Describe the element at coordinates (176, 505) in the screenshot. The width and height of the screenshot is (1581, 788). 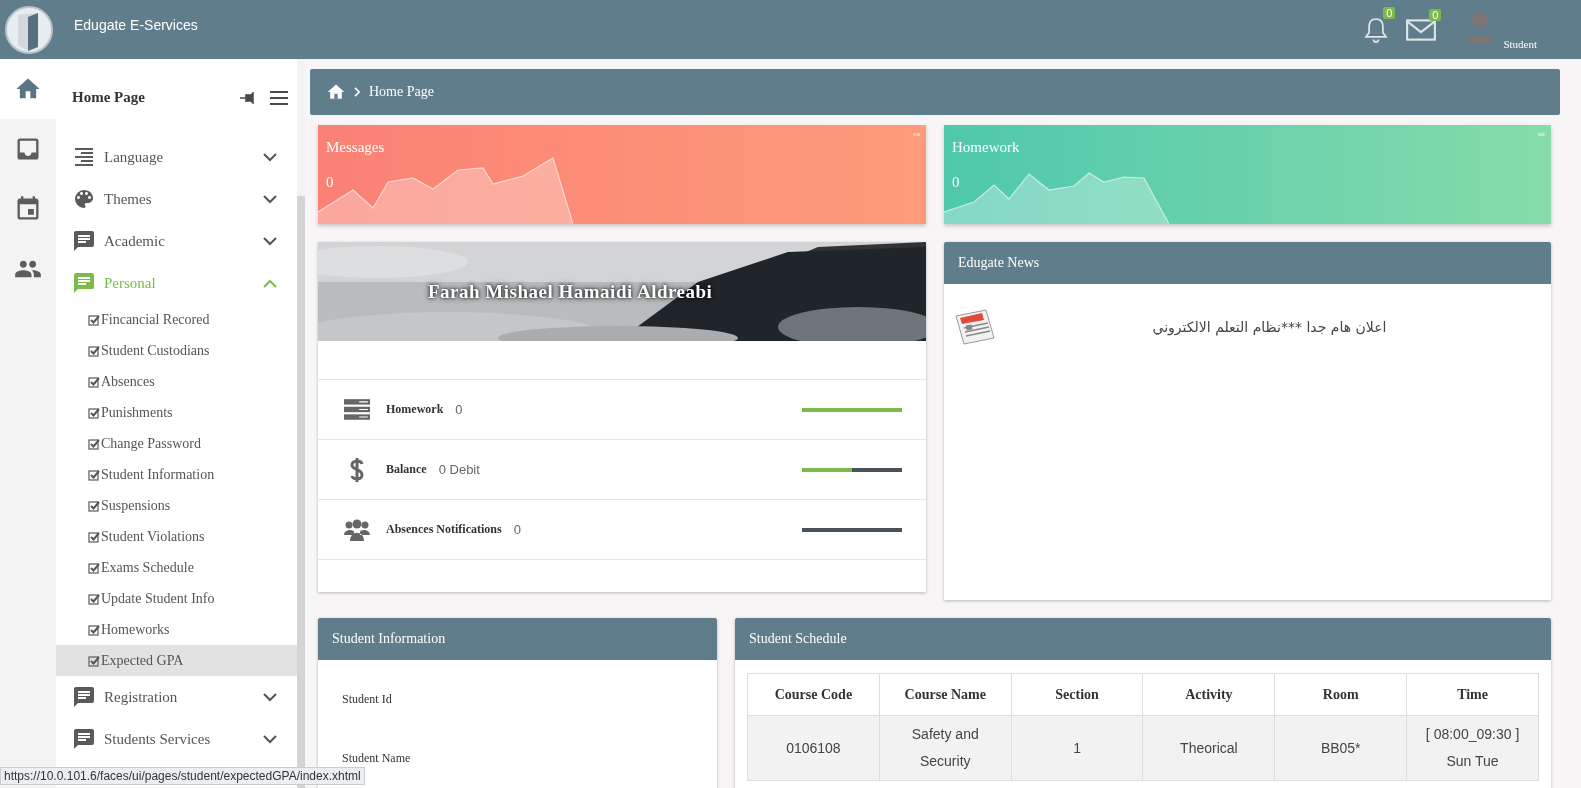
I see `submenu-item: Suspensions` at that location.